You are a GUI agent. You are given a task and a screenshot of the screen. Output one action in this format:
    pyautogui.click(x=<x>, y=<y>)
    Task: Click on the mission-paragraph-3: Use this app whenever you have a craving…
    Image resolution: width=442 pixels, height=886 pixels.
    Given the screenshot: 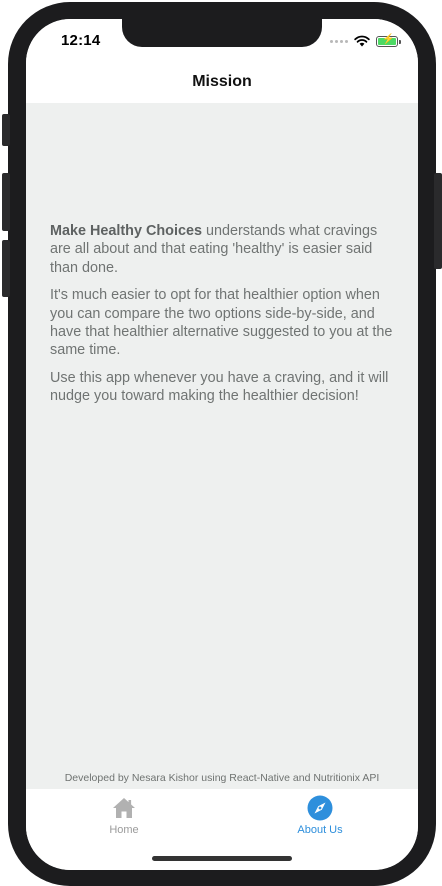 What is the action you would take?
    pyautogui.click(x=219, y=387)
    